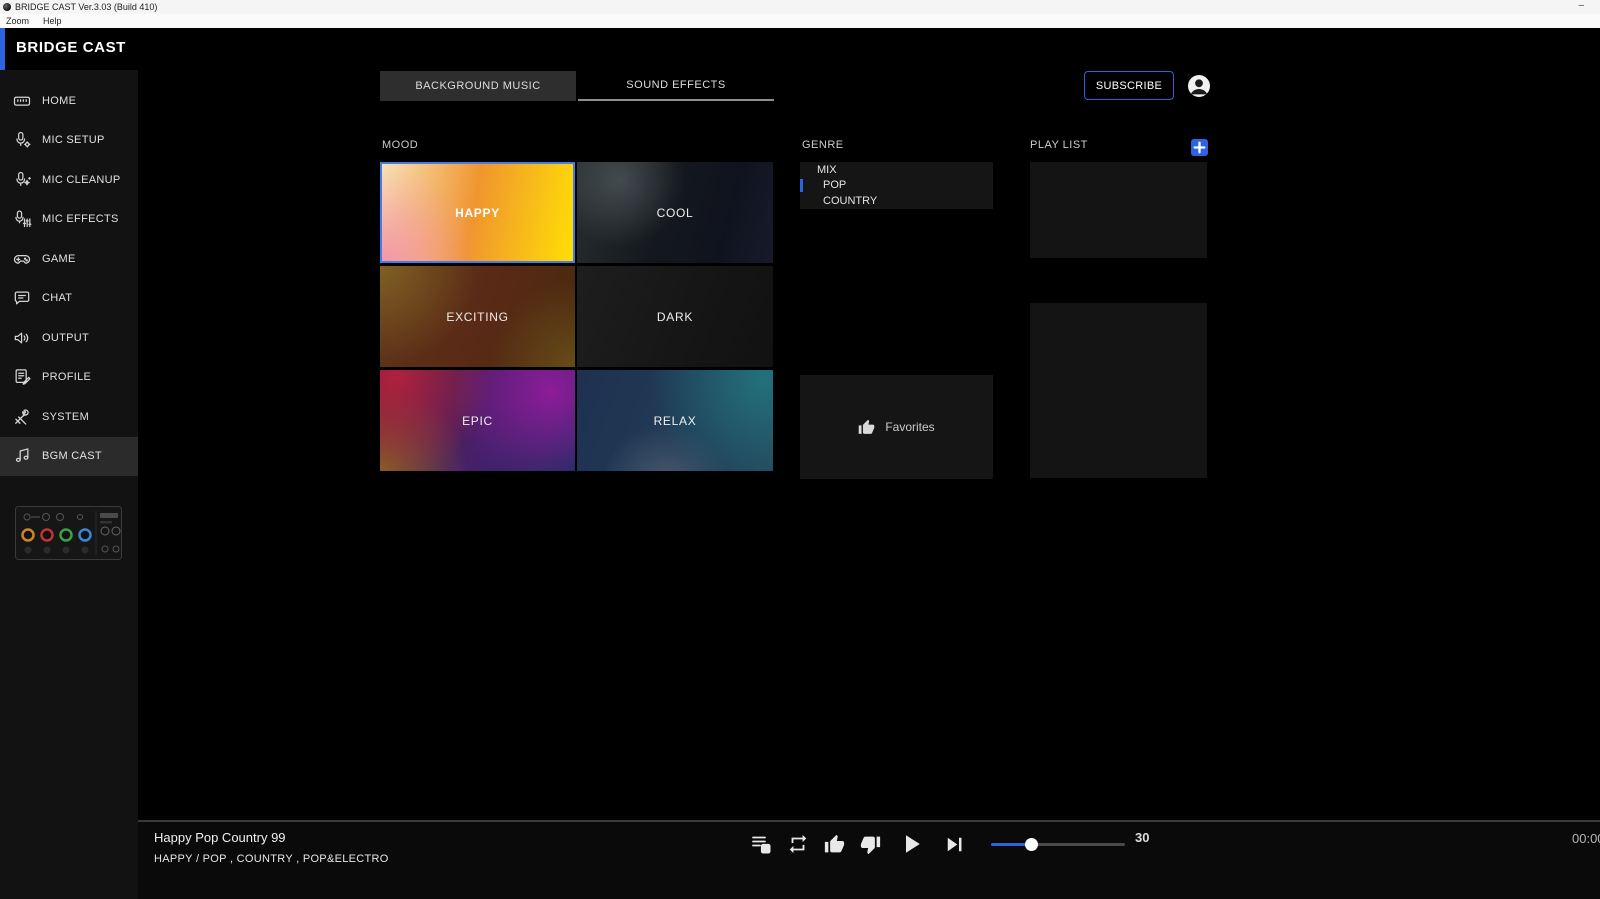 The image size is (1600, 899). Describe the element at coordinates (477, 212) in the screenshot. I see `mood-tile-happy: HAPPY` at that location.